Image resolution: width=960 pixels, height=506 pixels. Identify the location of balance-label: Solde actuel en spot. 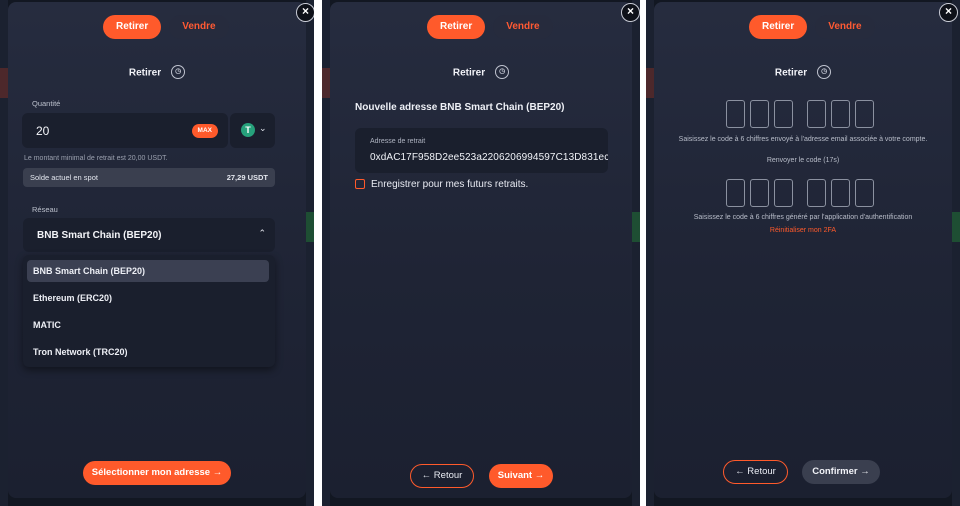
(64, 177).